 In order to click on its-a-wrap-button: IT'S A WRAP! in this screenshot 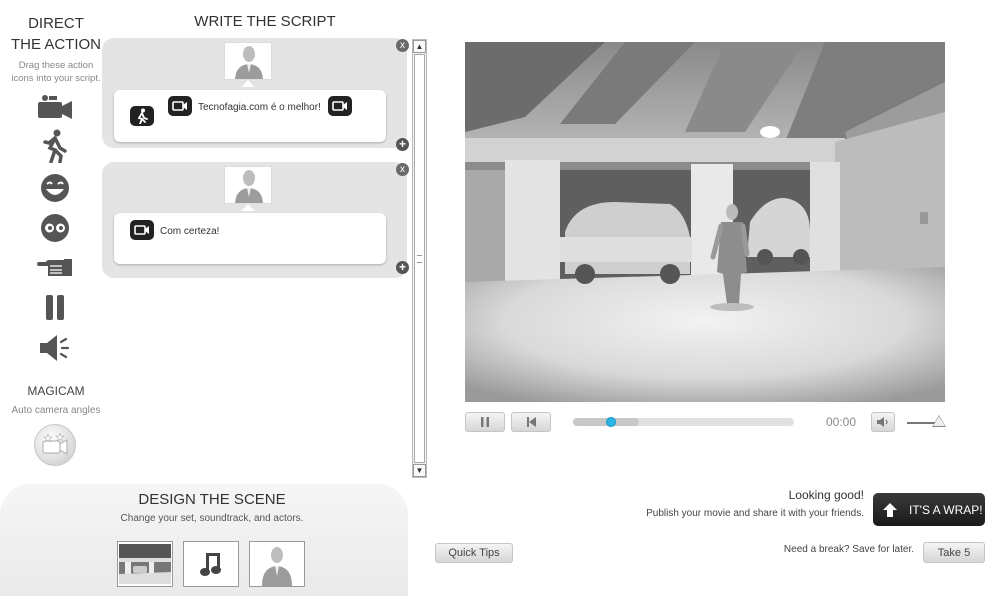, I will do `click(929, 509)`.